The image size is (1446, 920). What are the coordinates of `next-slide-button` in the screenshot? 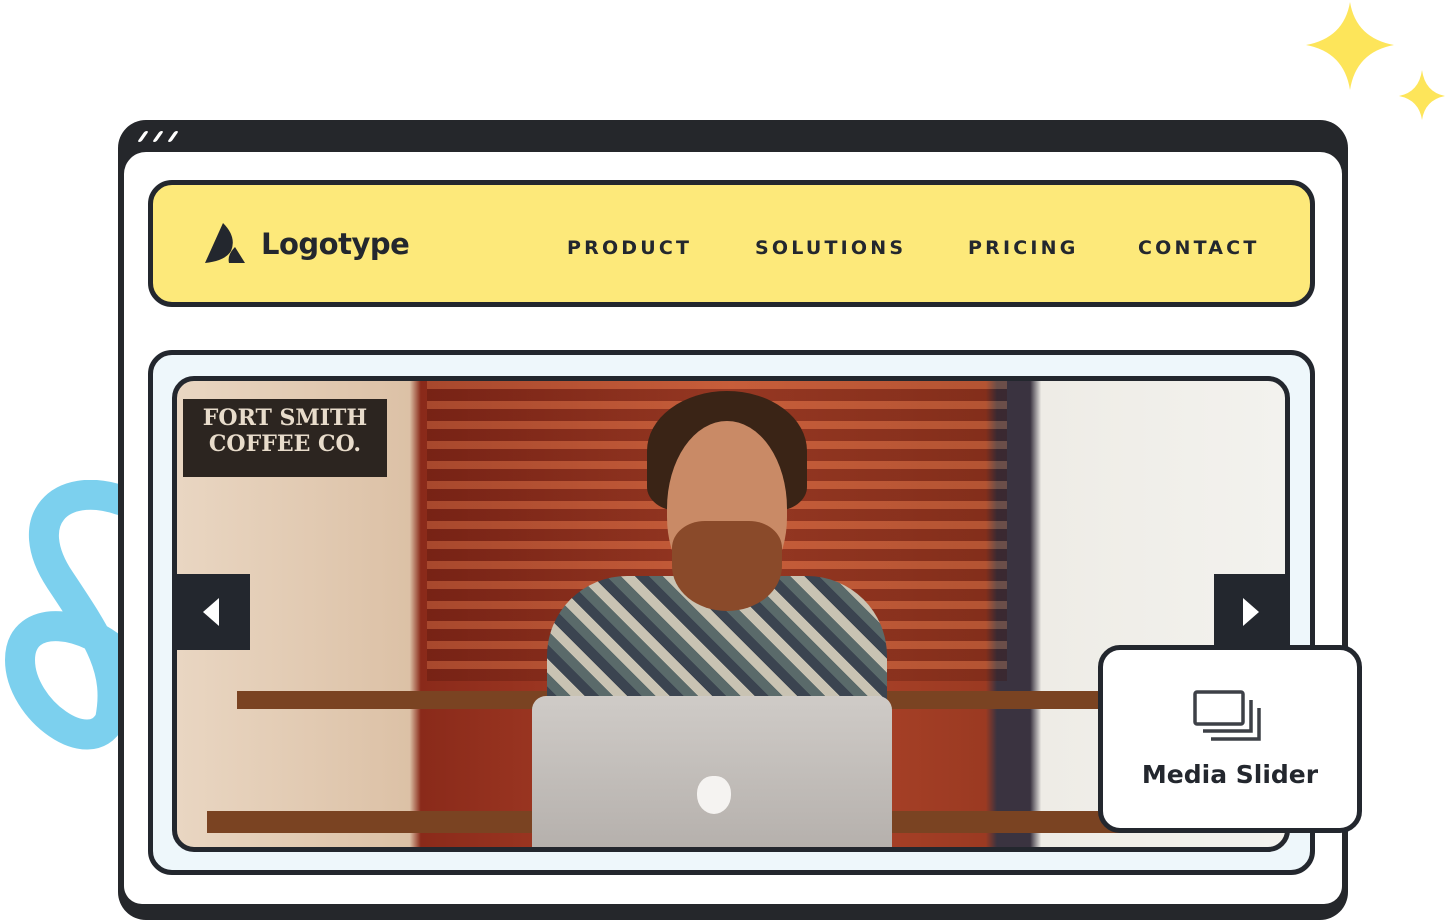 It's located at (1251, 612).